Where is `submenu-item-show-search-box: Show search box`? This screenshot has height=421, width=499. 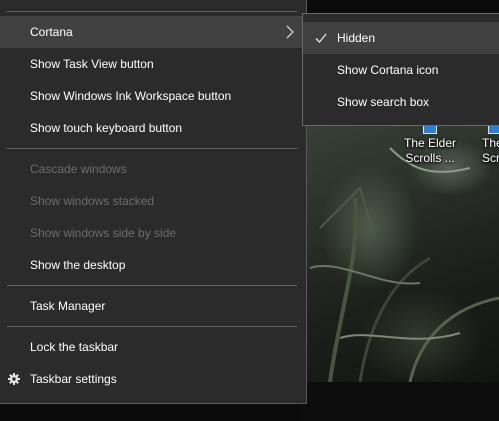
submenu-item-show-search-box: Show search box is located at coordinates (401, 102).